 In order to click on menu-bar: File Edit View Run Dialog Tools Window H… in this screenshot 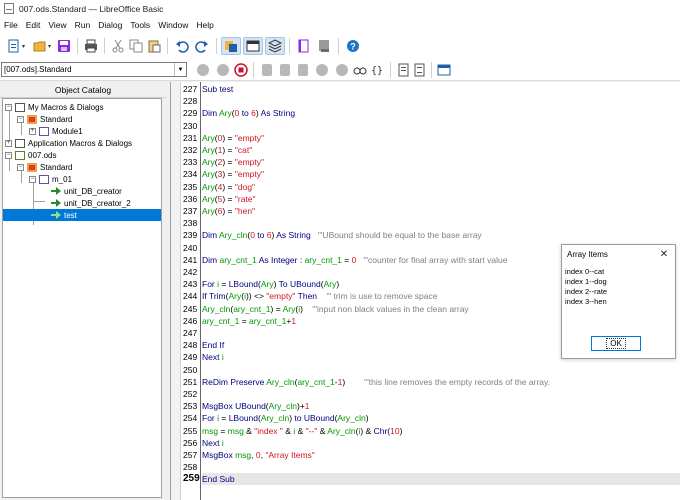, I will do `click(340, 25)`.